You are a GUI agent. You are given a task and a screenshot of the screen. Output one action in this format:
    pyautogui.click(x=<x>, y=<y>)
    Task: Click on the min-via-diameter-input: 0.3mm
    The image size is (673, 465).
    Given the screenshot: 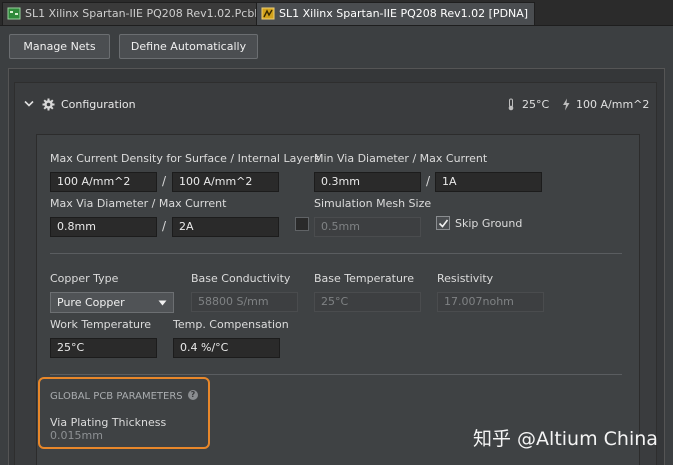 What is the action you would take?
    pyautogui.click(x=367, y=182)
    